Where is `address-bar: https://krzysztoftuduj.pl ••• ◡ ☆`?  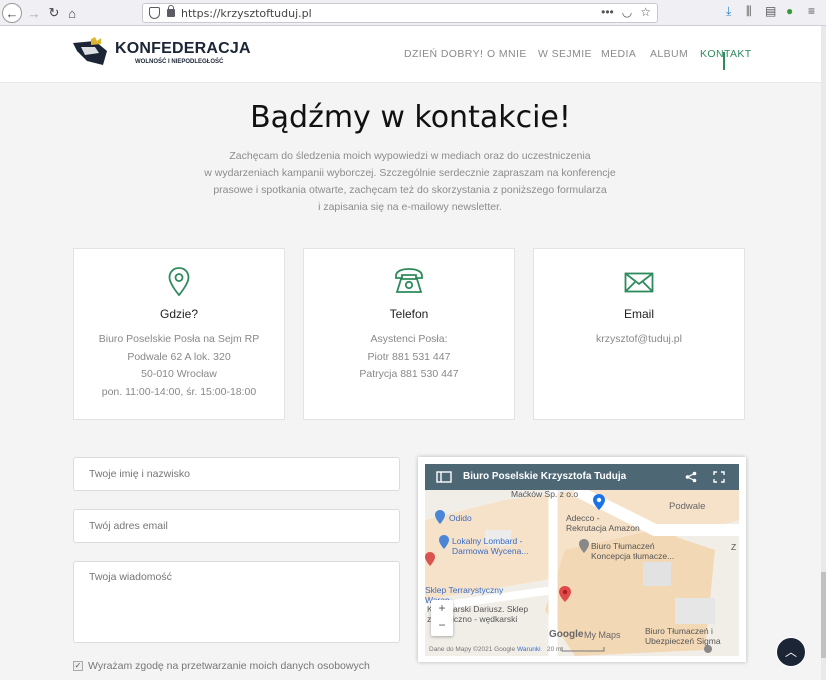 address-bar: https://krzysztoftuduj.pl ••• ◡ ☆ is located at coordinates (400, 13).